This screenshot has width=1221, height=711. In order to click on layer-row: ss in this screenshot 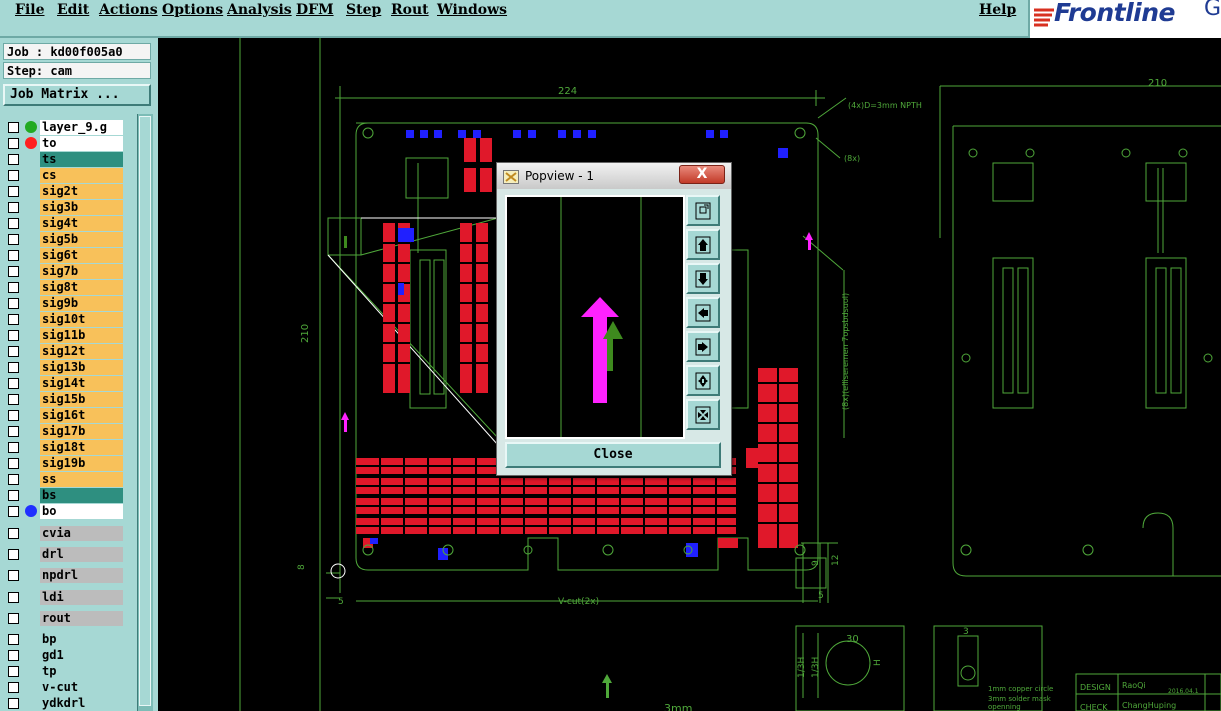, I will do `click(65, 479)`.